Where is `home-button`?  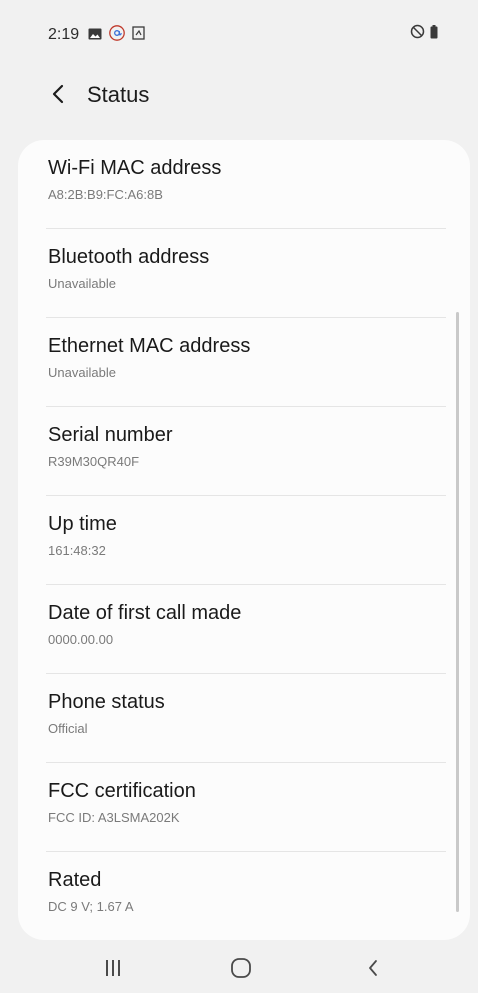 home-button is located at coordinates (241, 970).